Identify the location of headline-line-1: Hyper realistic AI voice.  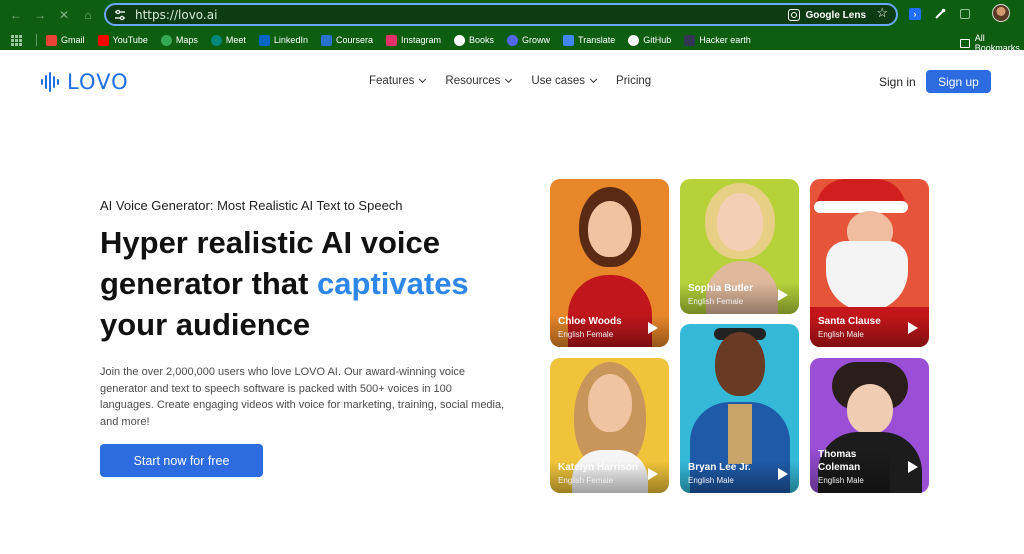
(270, 242).